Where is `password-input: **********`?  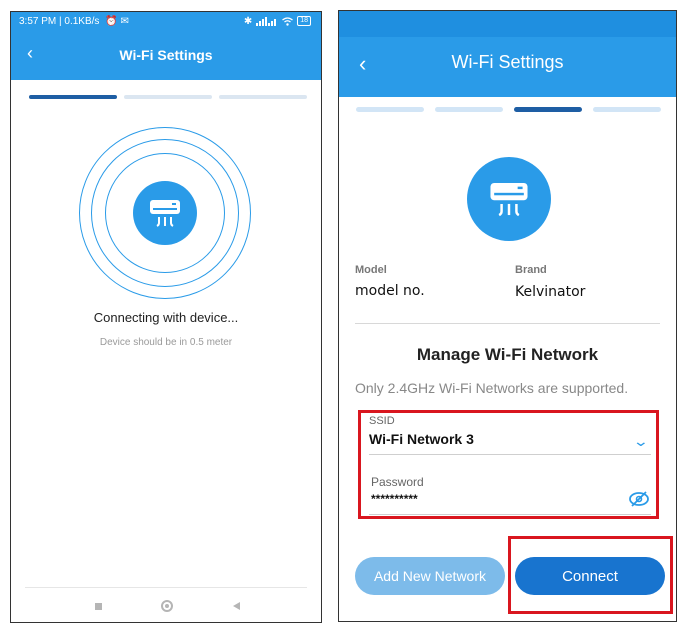 password-input: ********** is located at coordinates (394, 499).